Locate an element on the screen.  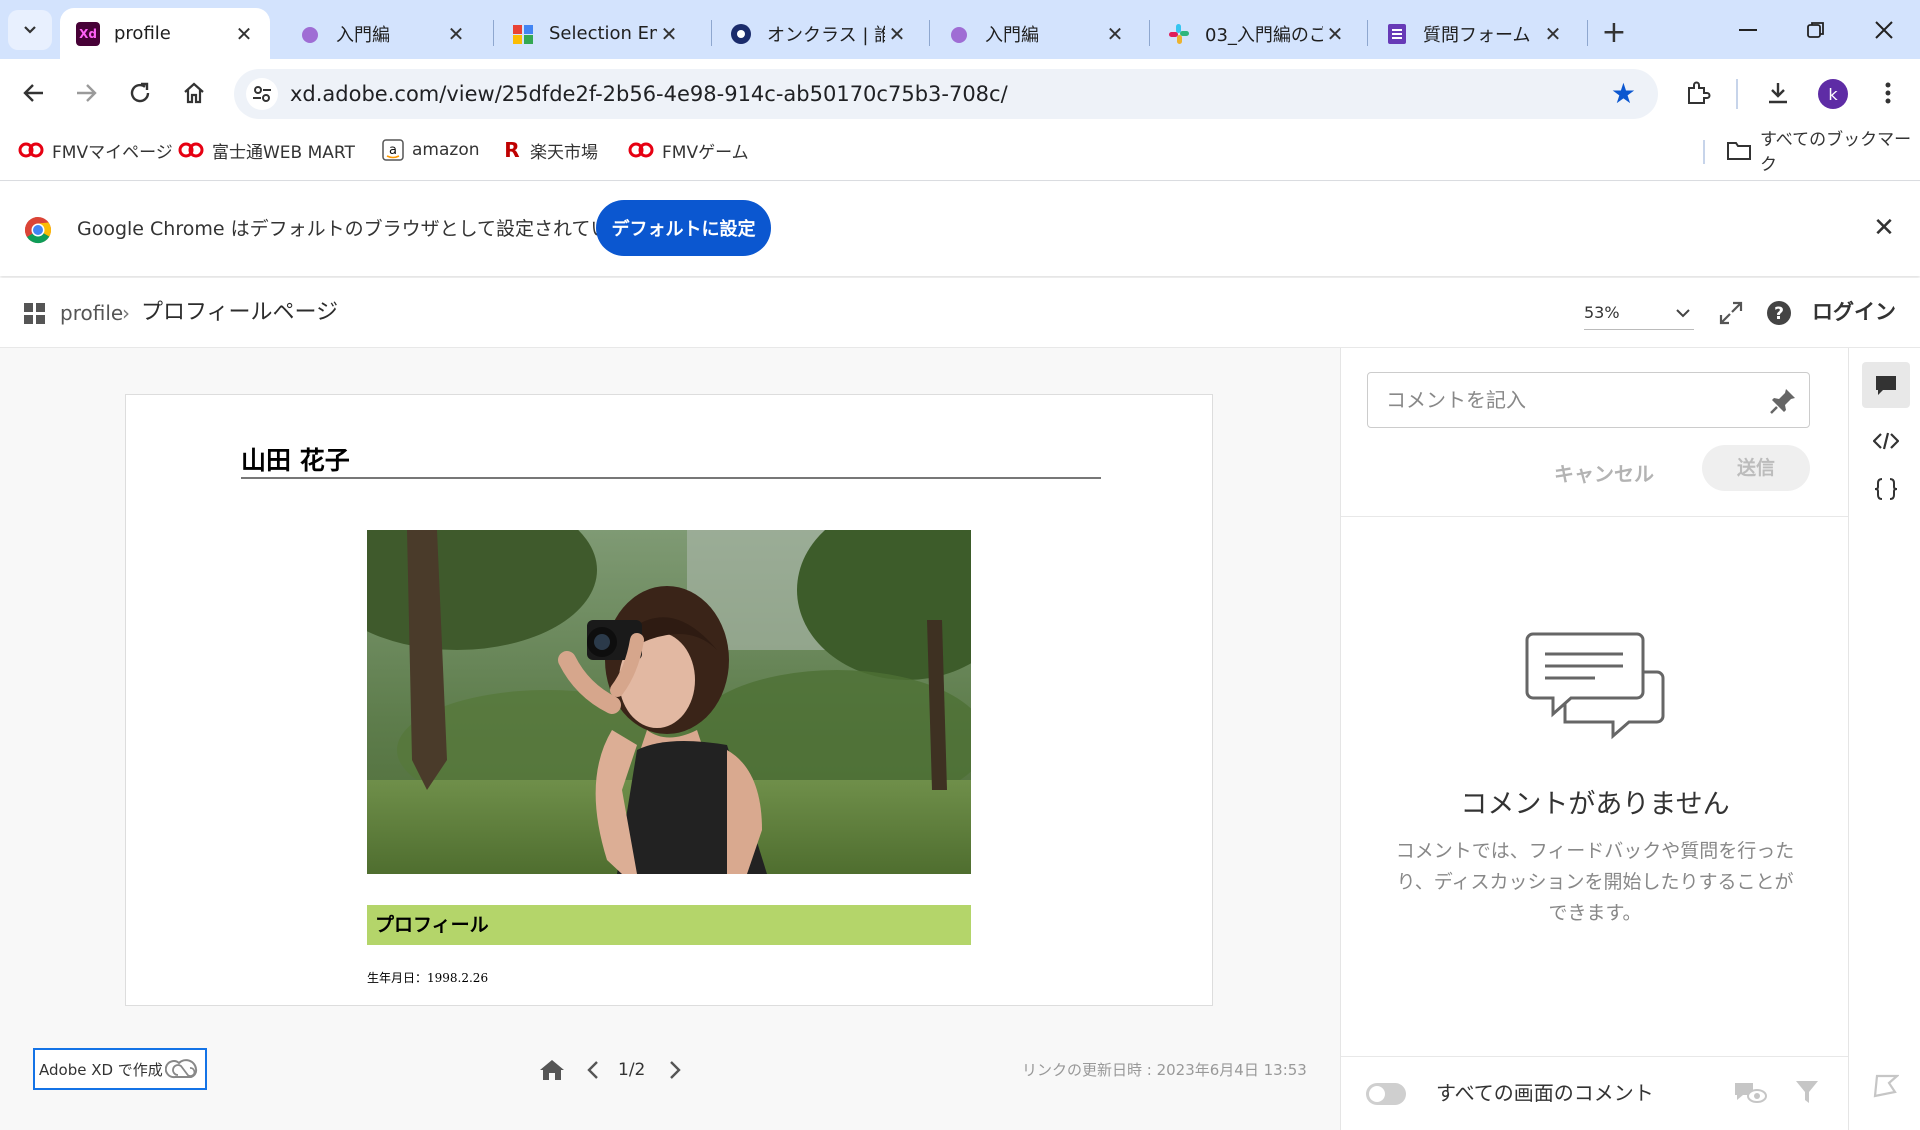
reload-icon is located at coordinates (140, 92).